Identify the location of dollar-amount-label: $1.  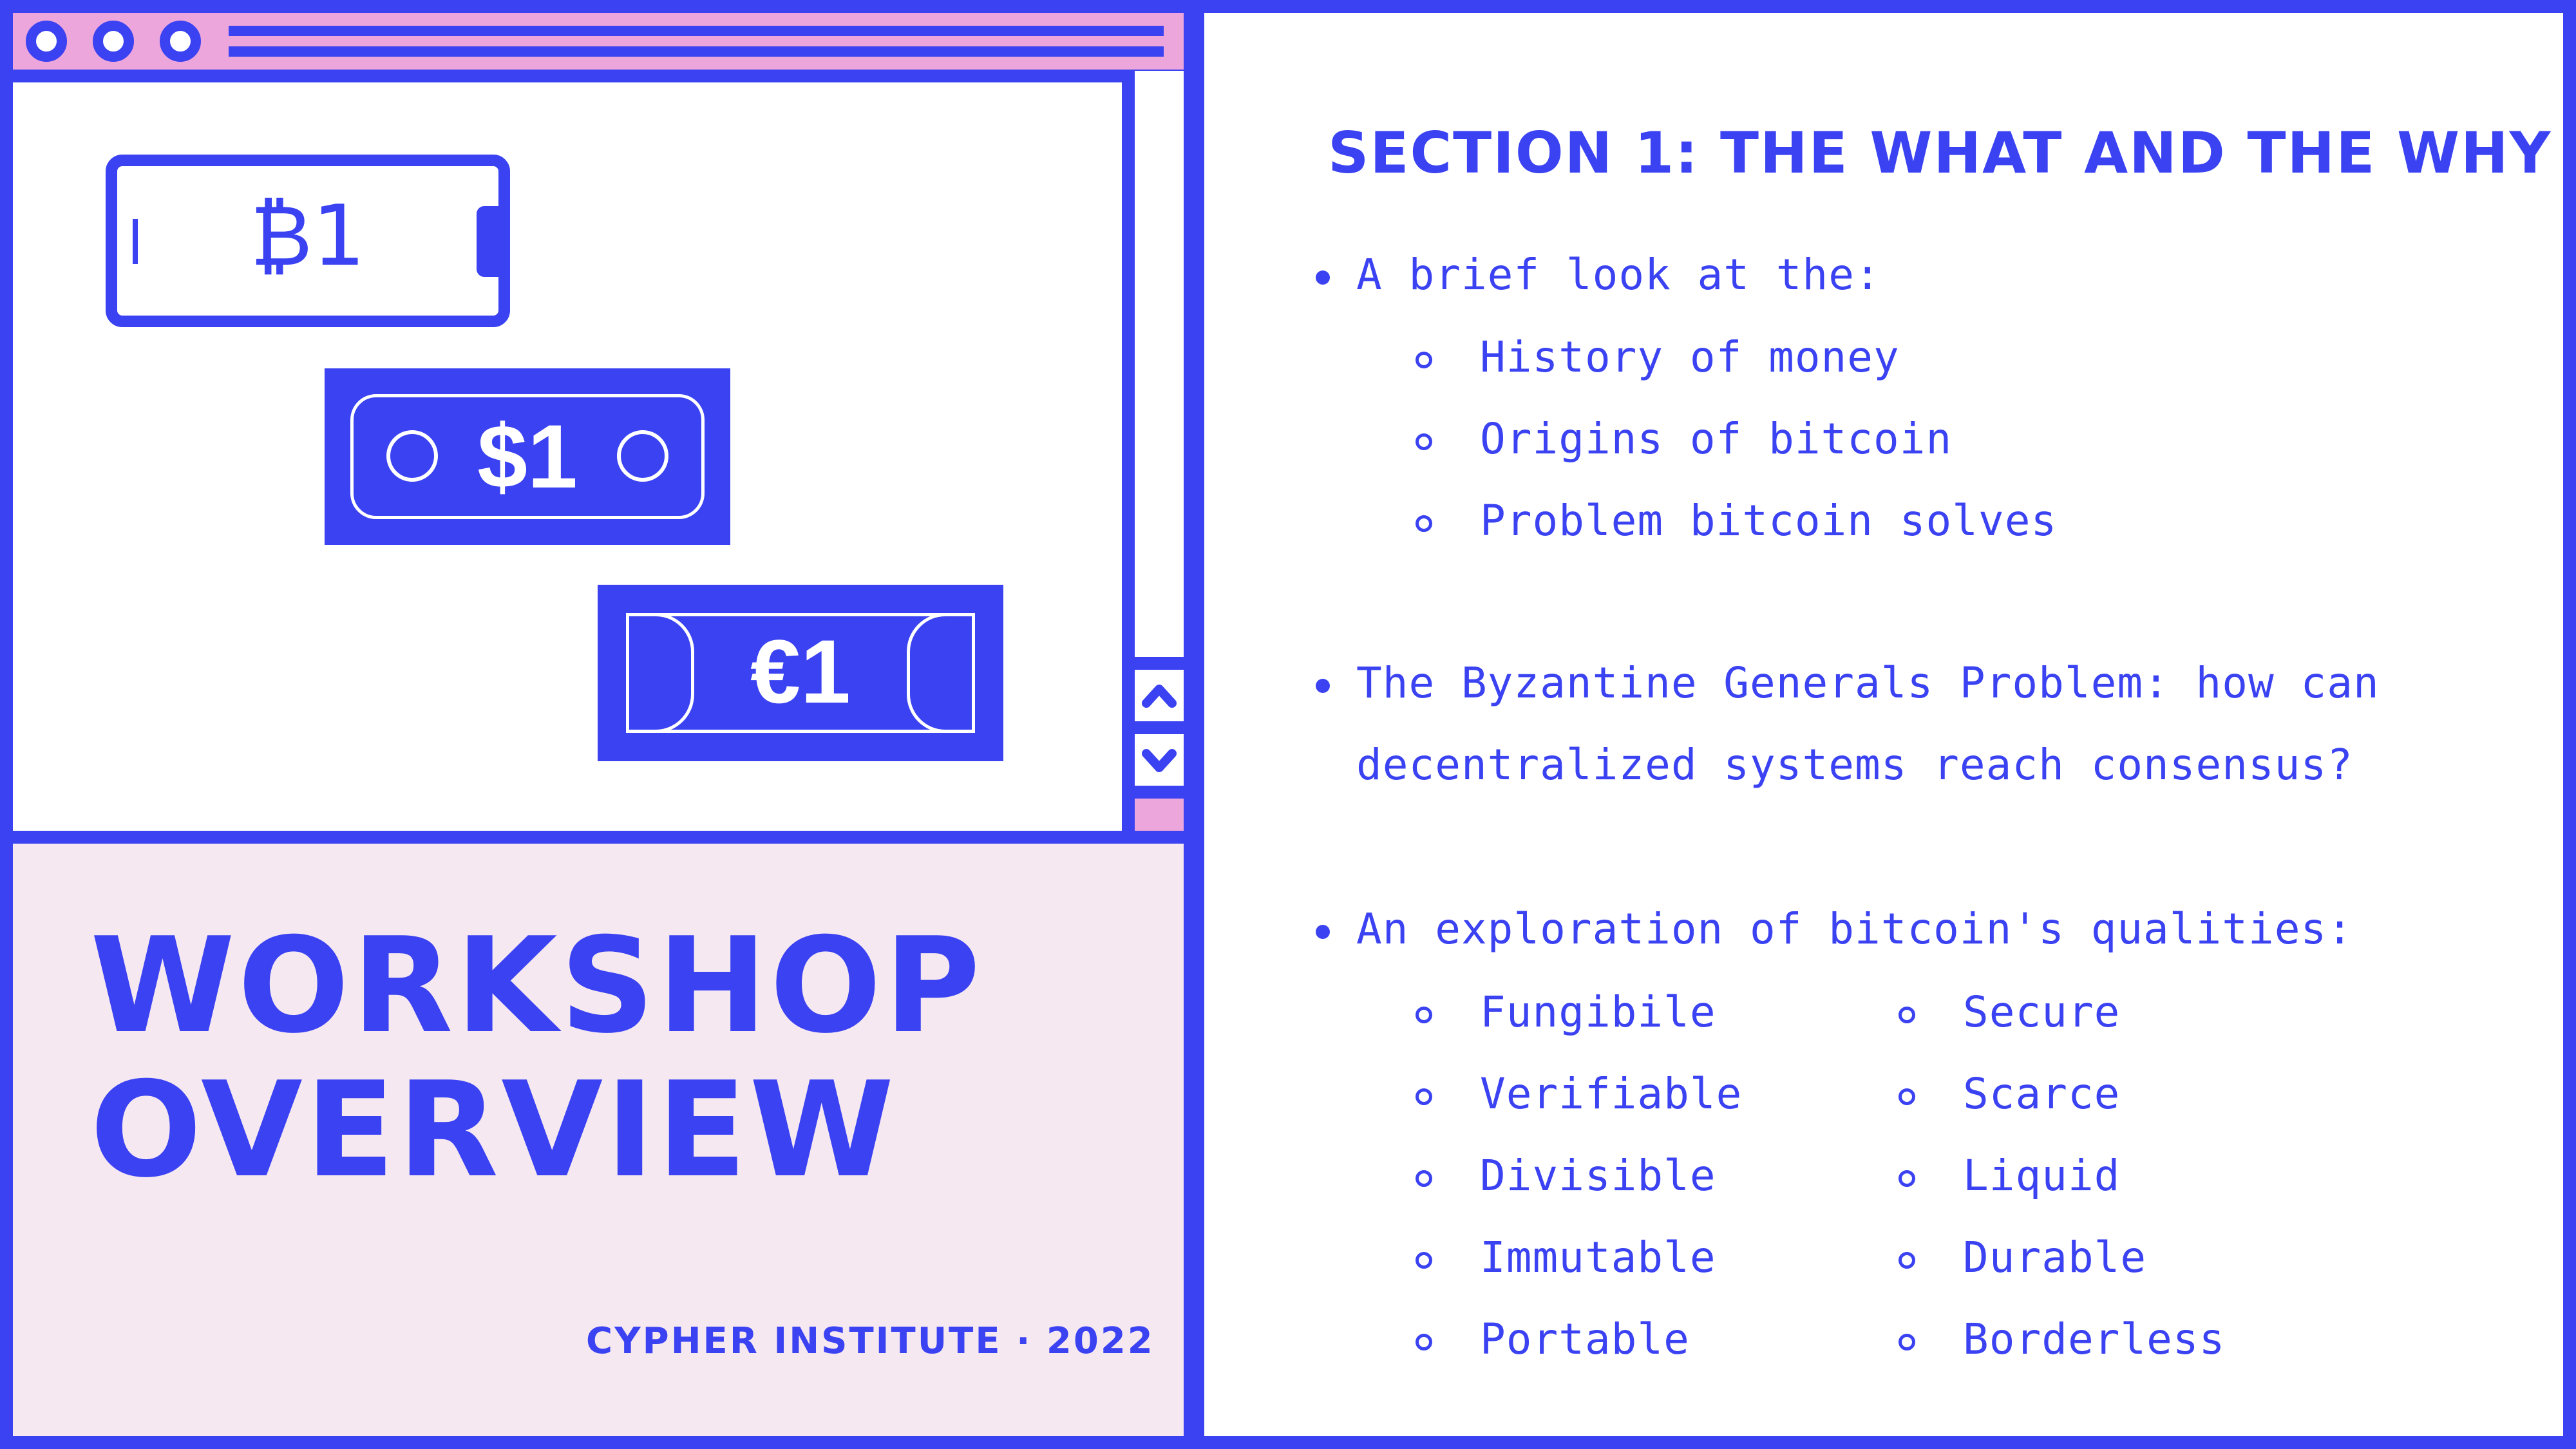
(527, 457).